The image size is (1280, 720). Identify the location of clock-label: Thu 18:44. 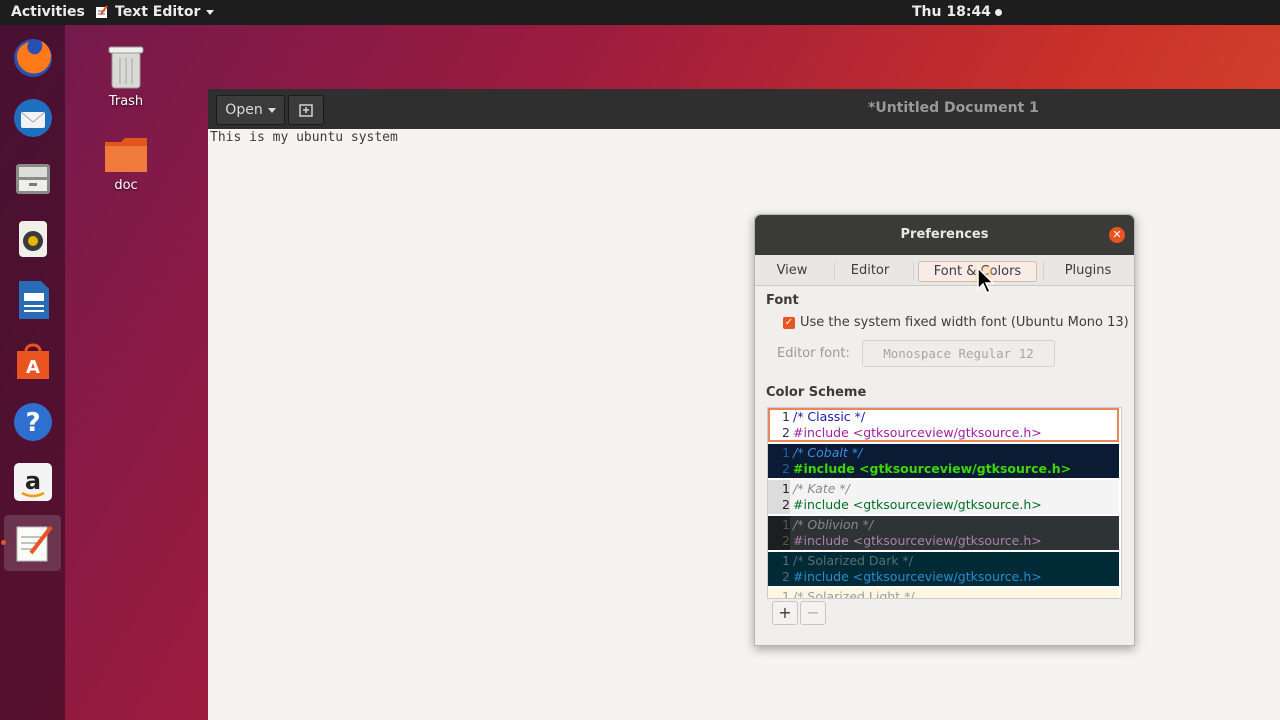
(951, 12).